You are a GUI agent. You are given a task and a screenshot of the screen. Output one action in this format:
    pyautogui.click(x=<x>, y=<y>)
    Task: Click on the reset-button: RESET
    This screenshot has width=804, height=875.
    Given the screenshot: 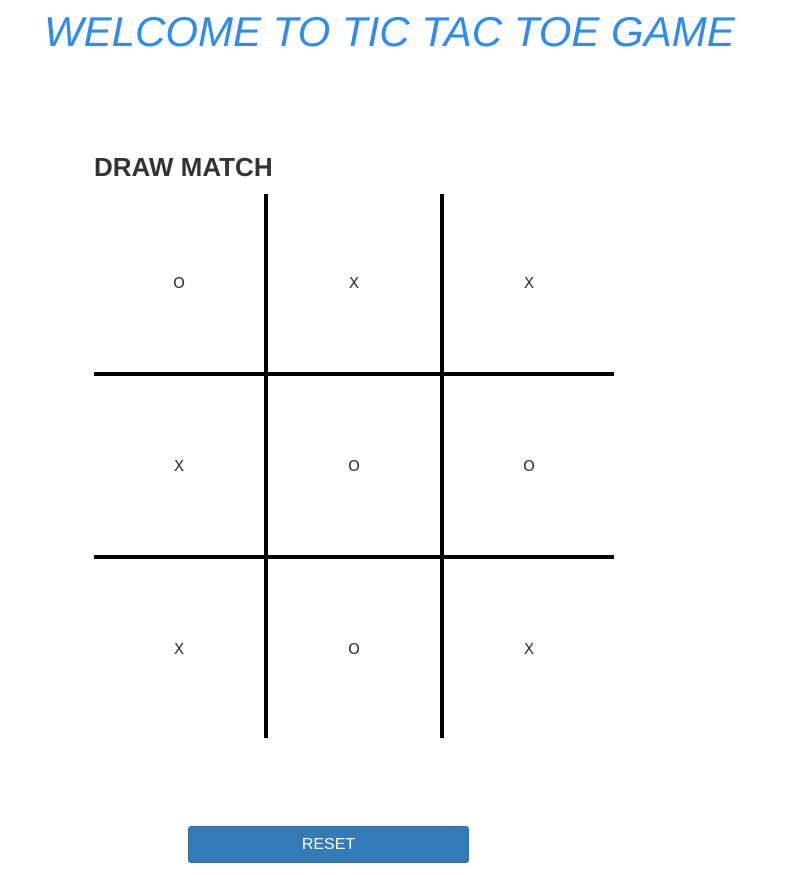 What is the action you would take?
    pyautogui.click(x=328, y=844)
    